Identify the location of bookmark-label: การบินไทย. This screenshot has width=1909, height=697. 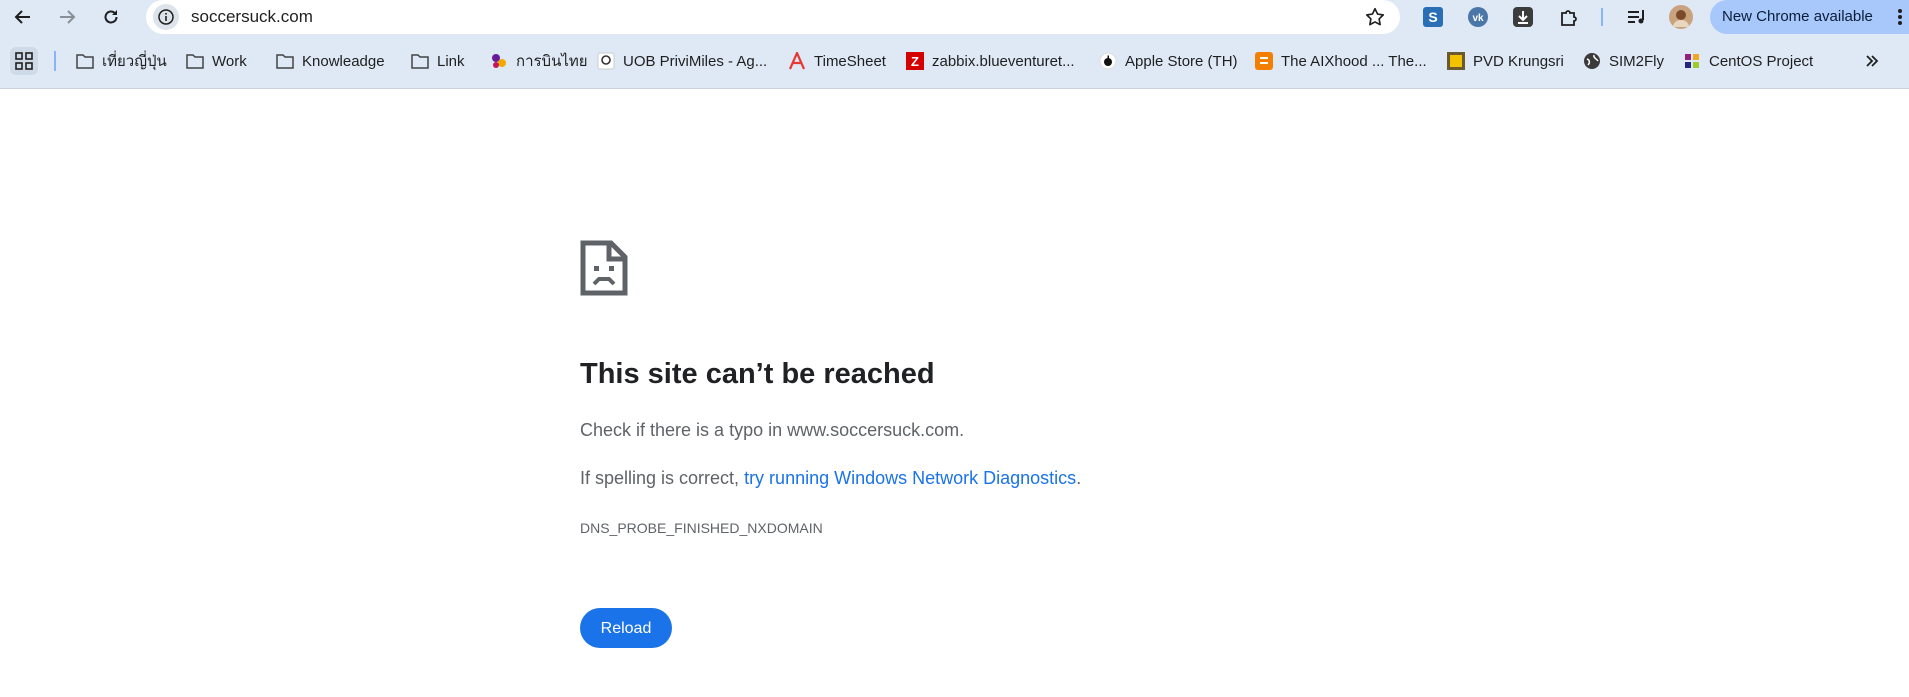
(552, 61).